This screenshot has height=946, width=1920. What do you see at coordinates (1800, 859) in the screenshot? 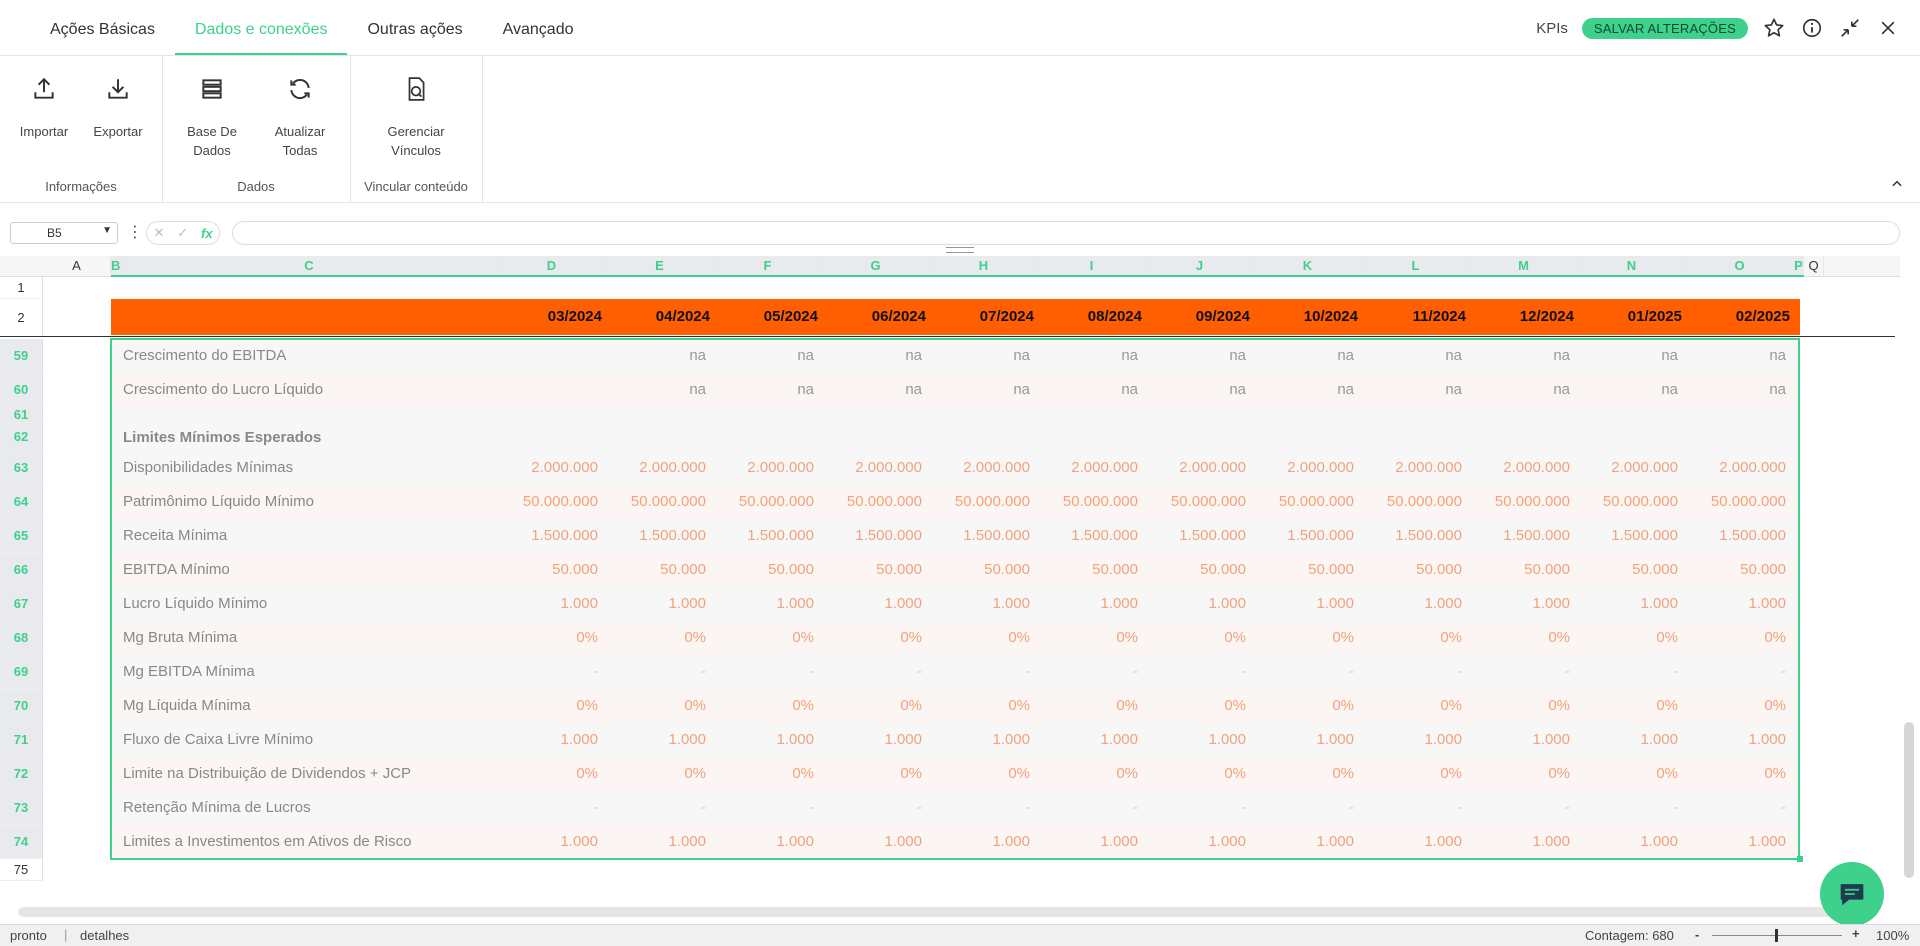
I see `fill-handle` at bounding box center [1800, 859].